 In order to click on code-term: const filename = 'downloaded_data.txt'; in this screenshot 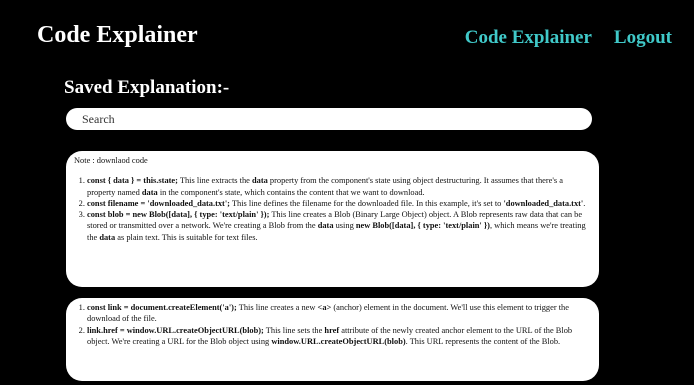, I will do `click(158, 203)`.